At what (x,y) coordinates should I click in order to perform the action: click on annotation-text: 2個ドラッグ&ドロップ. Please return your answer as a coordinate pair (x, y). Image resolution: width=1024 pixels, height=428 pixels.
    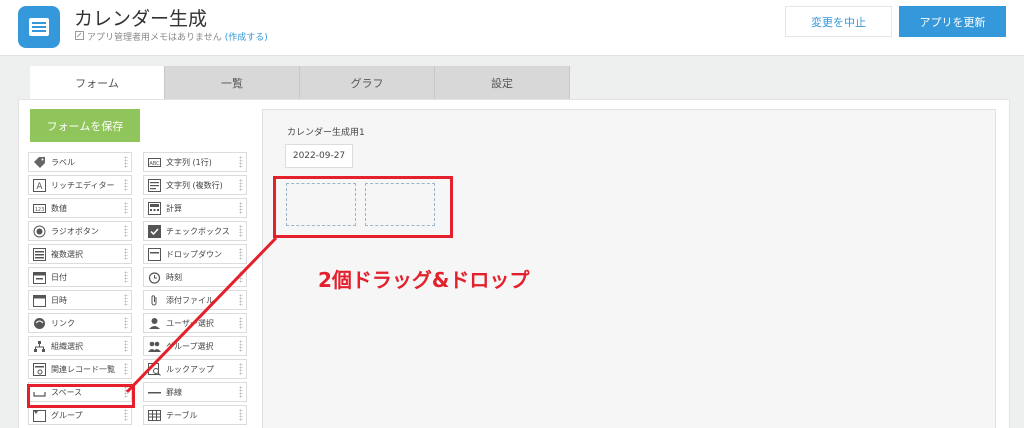
    Looking at the image, I should click on (424, 280).